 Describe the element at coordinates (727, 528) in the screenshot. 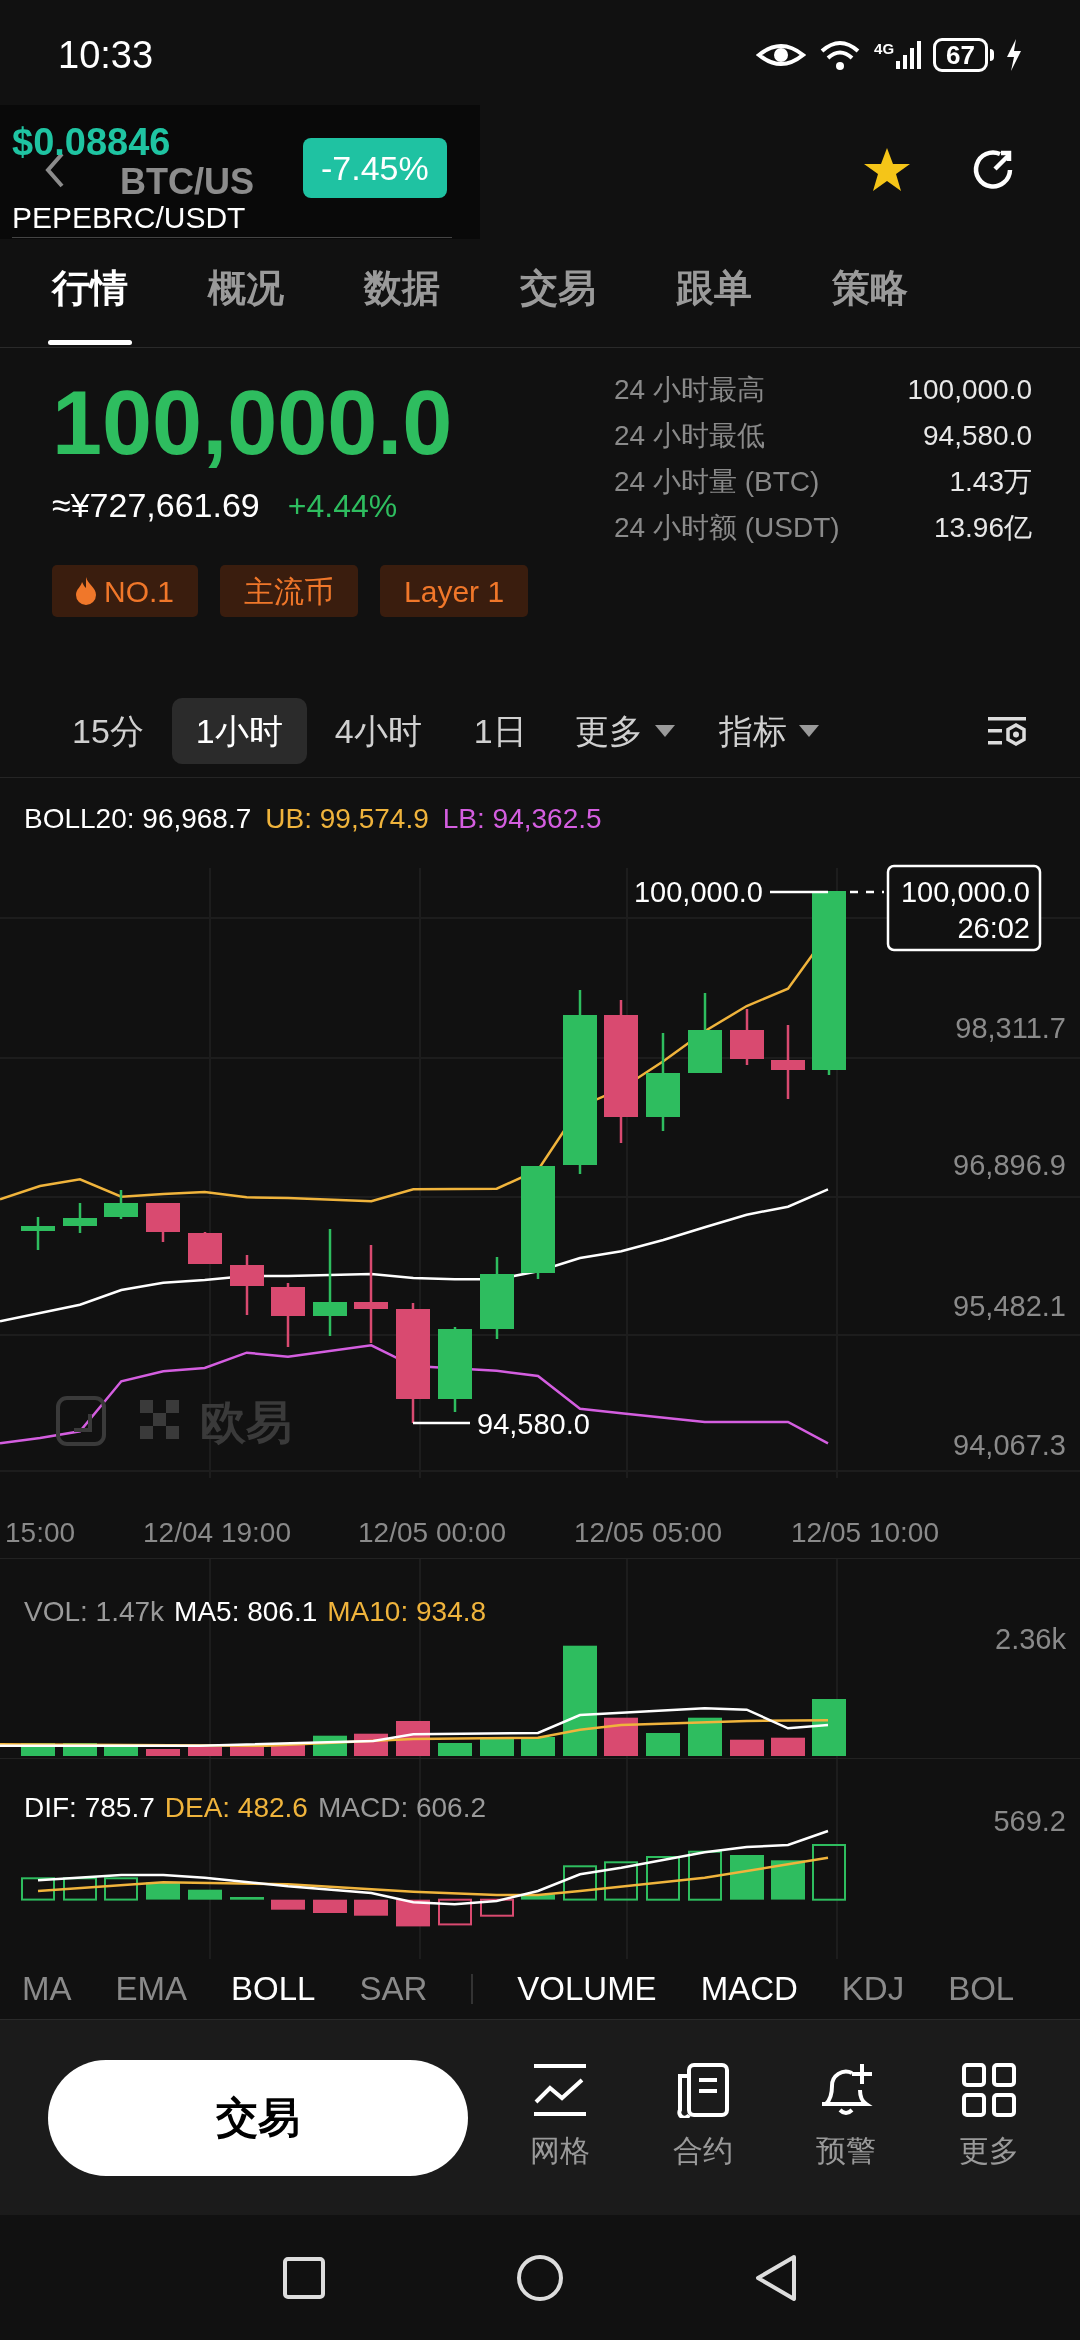

I see `stat-label: 24 小时额 (USDT)` at that location.